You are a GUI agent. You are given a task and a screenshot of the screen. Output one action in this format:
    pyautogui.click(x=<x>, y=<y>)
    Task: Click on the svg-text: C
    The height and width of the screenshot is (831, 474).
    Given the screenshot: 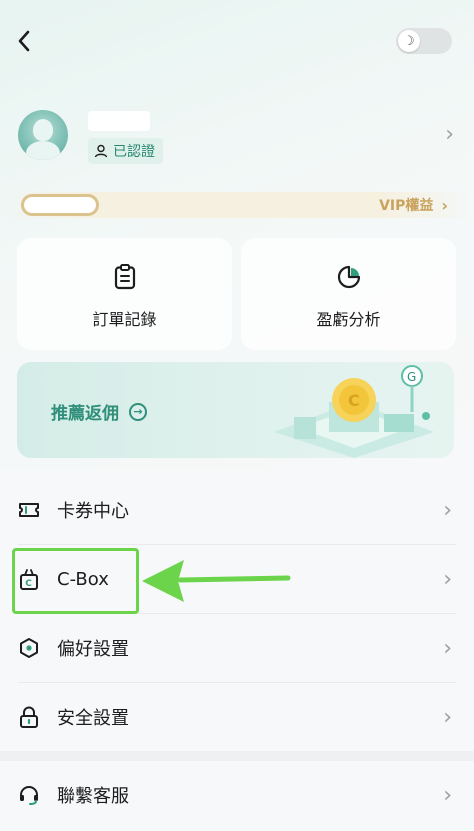 What is the action you would take?
    pyautogui.click(x=354, y=400)
    